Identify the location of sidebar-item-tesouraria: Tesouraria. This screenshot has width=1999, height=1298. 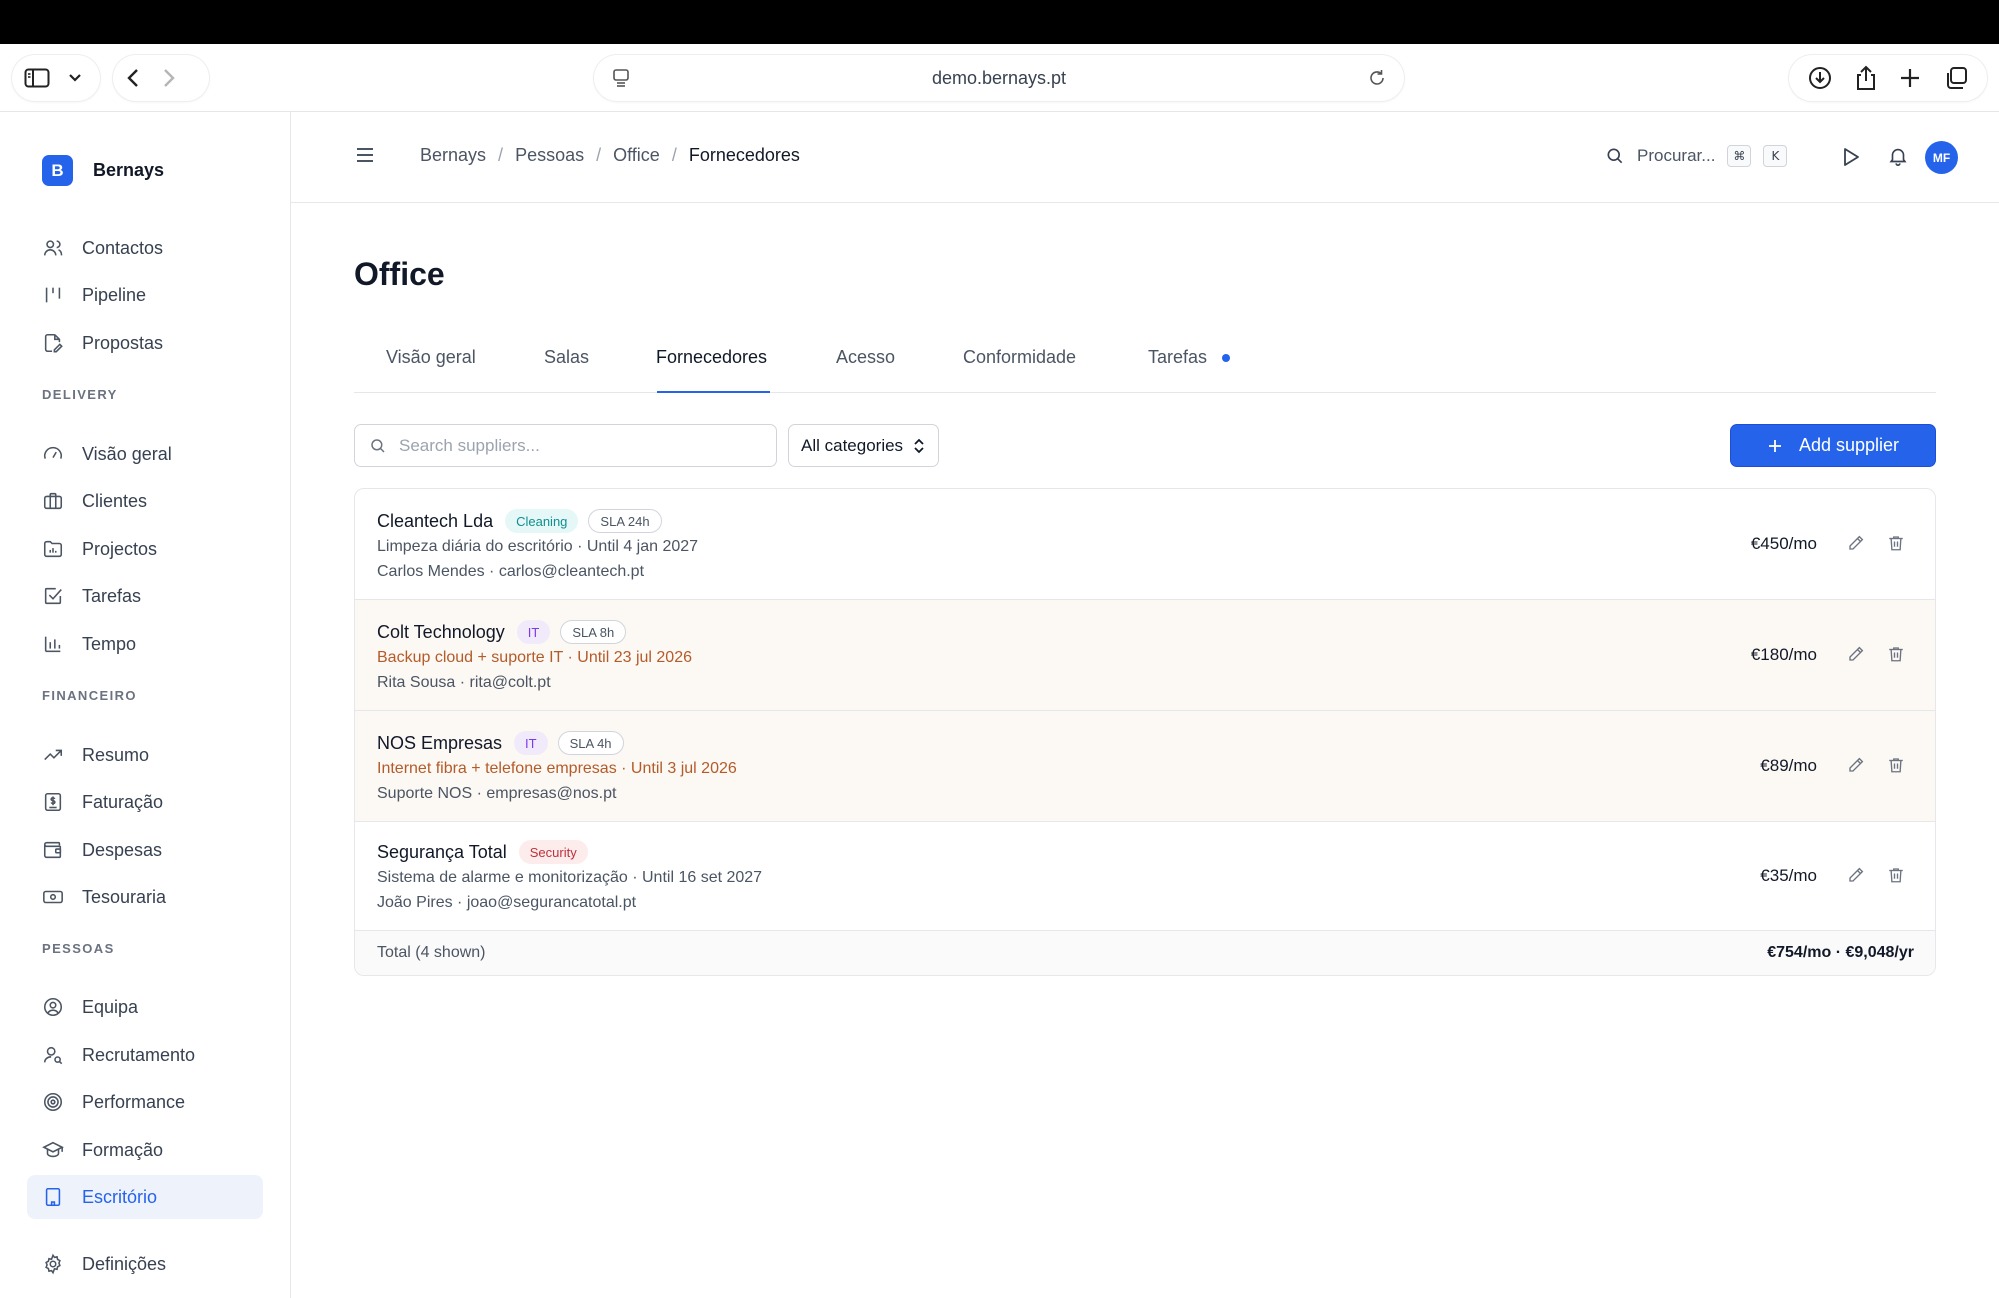
(145, 897).